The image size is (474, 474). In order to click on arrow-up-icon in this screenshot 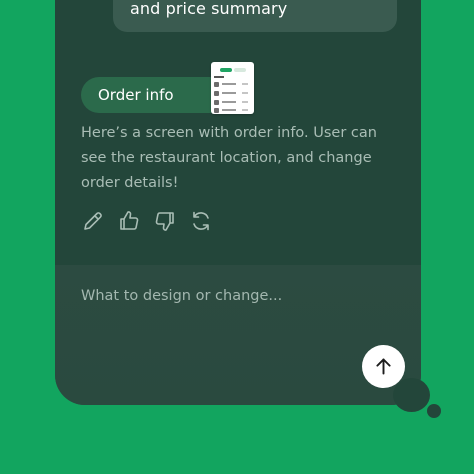, I will do `click(383, 366)`.